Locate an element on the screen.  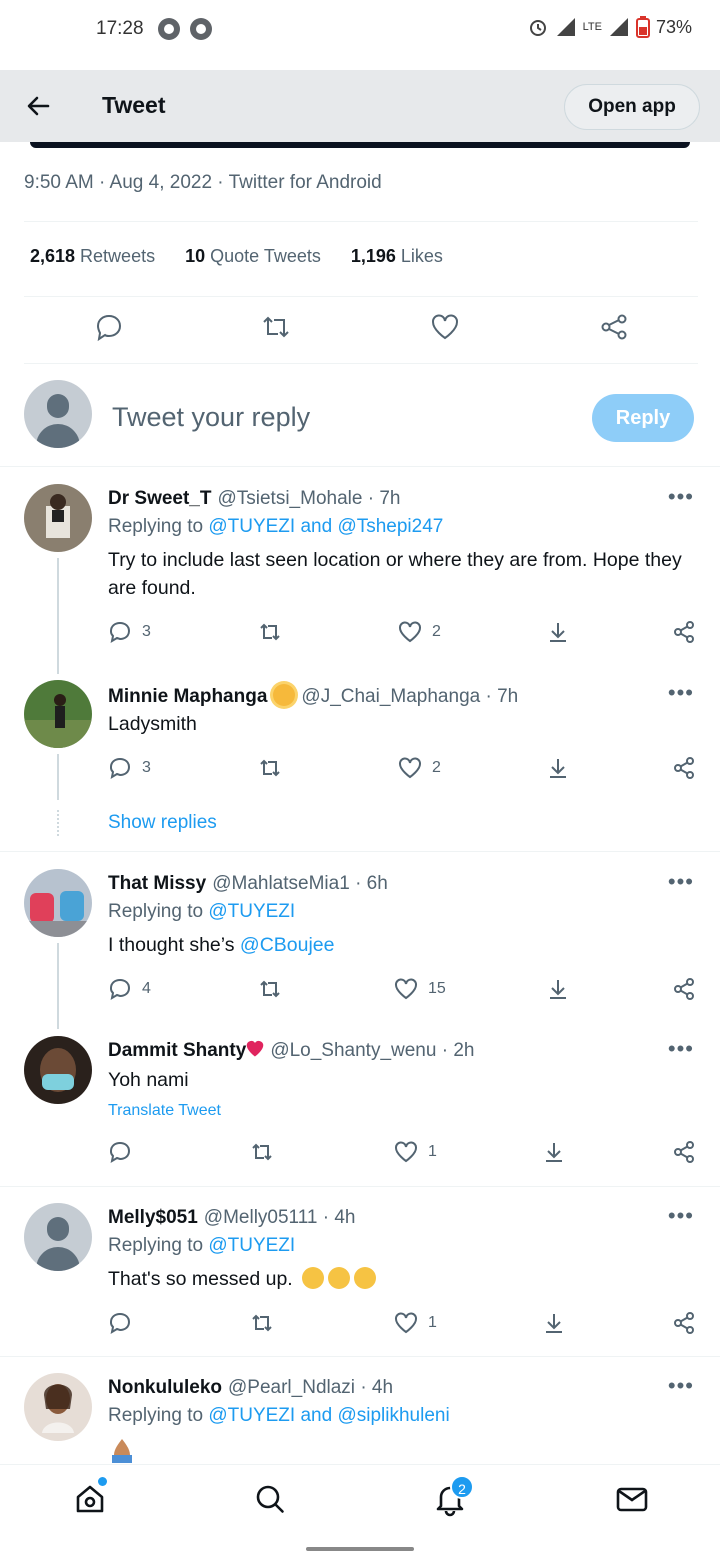
mention-link: @TUYEZI and @siplikhuleni is located at coordinates (328, 1415).